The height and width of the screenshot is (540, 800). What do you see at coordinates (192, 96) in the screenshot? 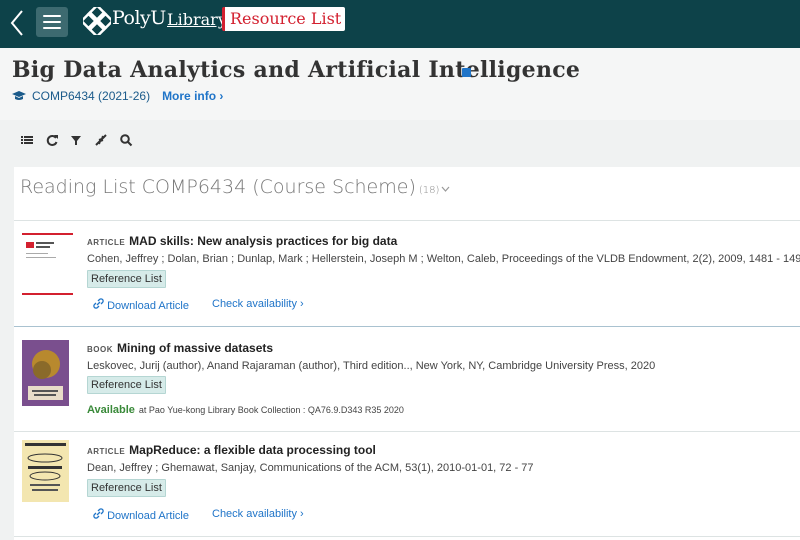
I see `more-info-link: More info ›` at bounding box center [192, 96].